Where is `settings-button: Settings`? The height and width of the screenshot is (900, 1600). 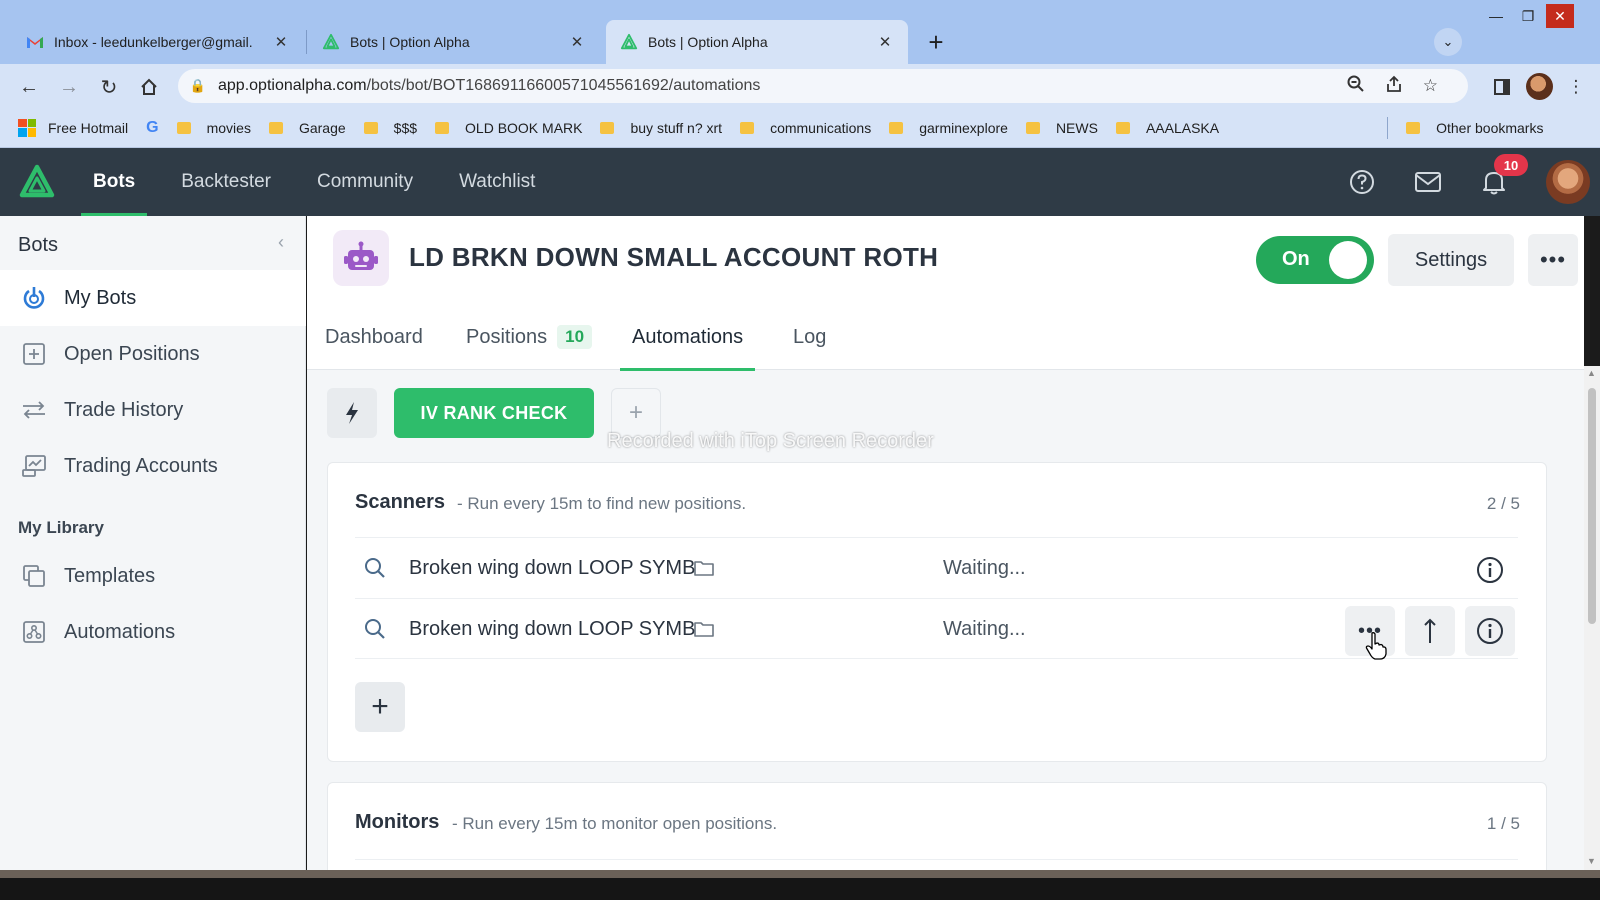 settings-button: Settings is located at coordinates (1451, 260).